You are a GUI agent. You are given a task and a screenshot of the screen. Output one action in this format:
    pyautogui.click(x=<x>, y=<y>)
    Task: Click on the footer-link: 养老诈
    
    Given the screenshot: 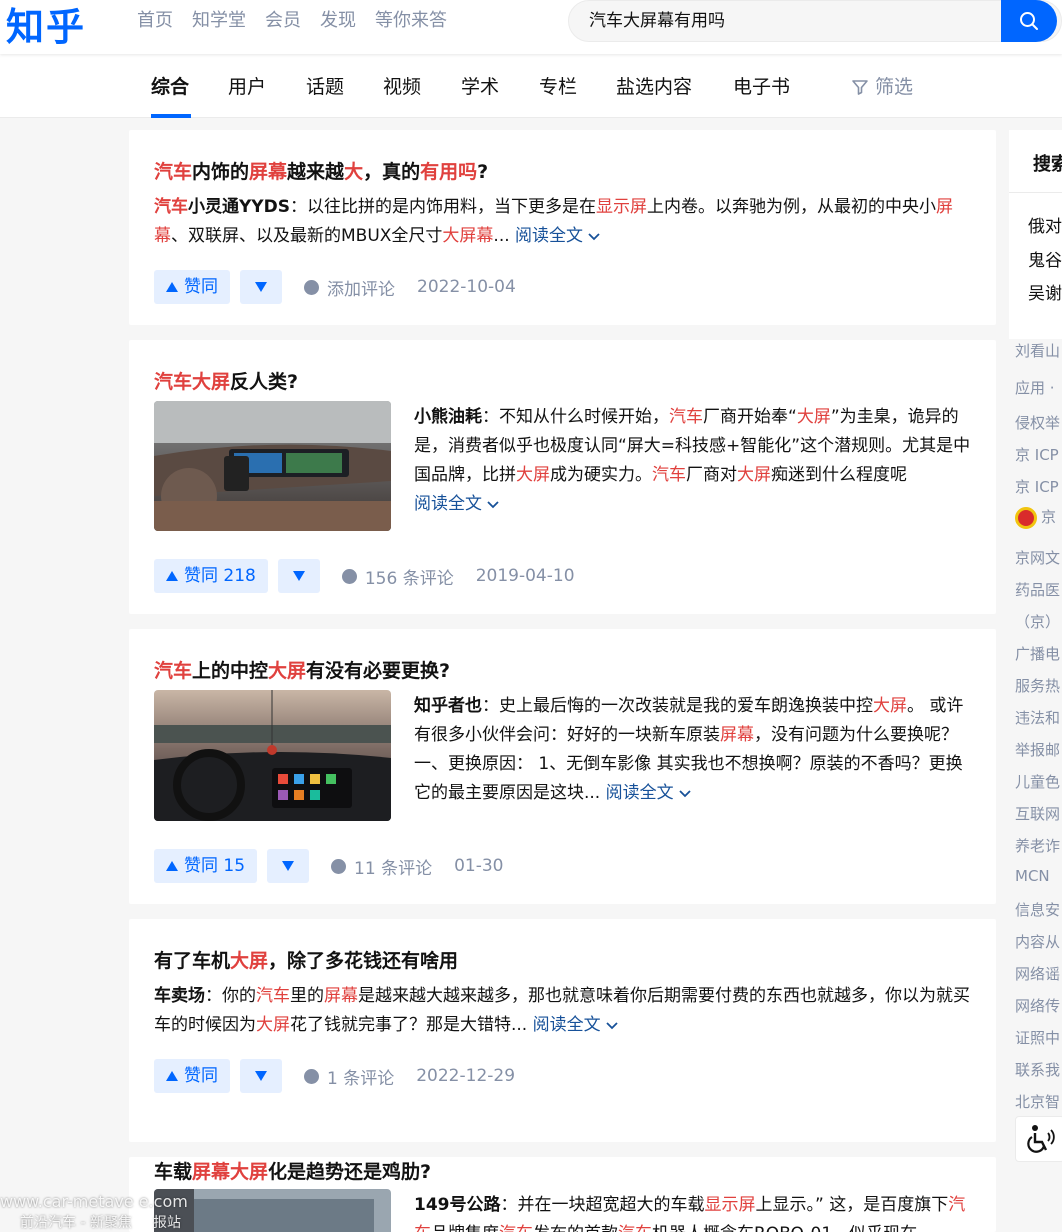 What is the action you would take?
    pyautogui.click(x=1037, y=845)
    